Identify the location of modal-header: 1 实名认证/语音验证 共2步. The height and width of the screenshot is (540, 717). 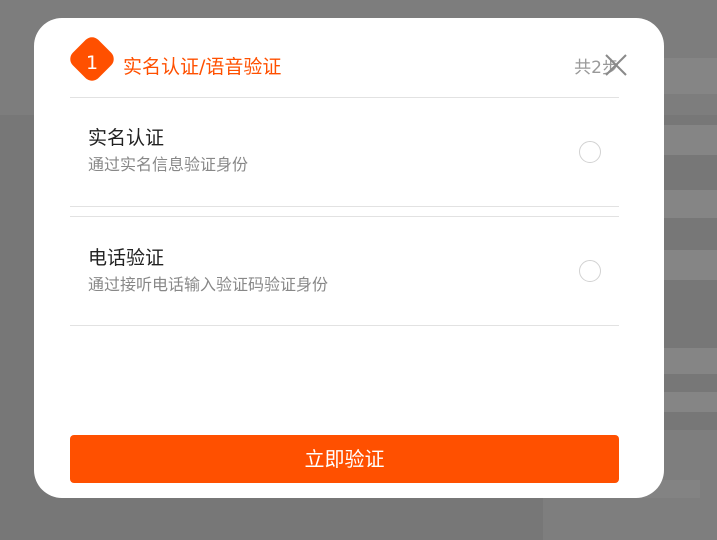
(342, 65).